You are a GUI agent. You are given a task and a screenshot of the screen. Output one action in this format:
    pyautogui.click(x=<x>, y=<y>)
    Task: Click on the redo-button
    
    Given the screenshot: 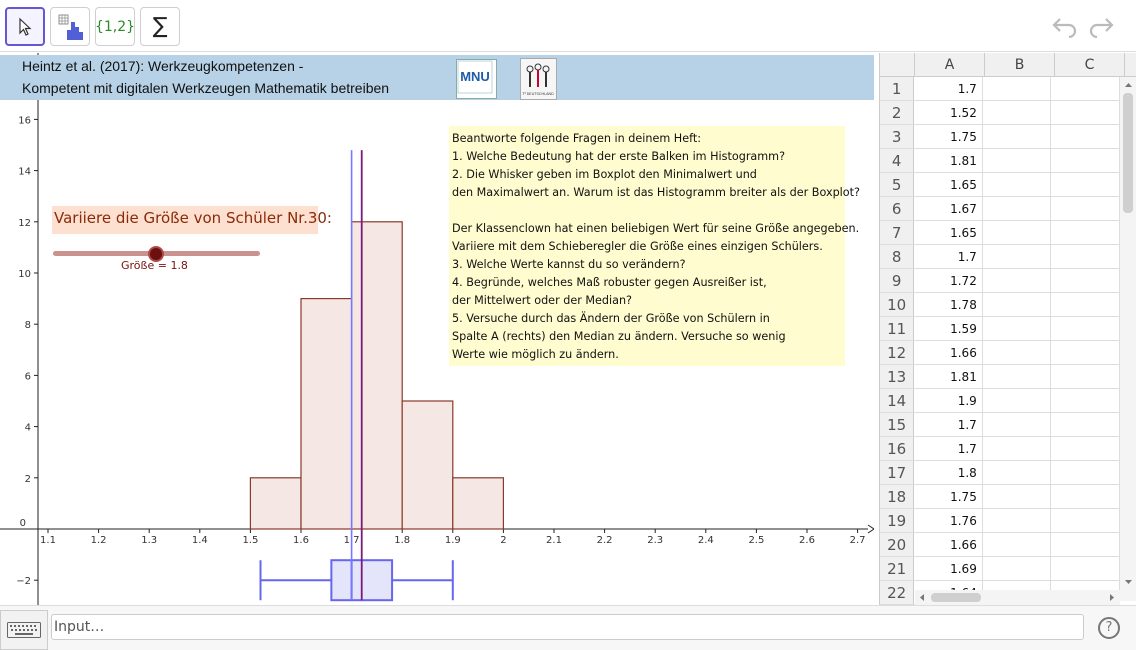 What is the action you would take?
    pyautogui.click(x=1101, y=26)
    